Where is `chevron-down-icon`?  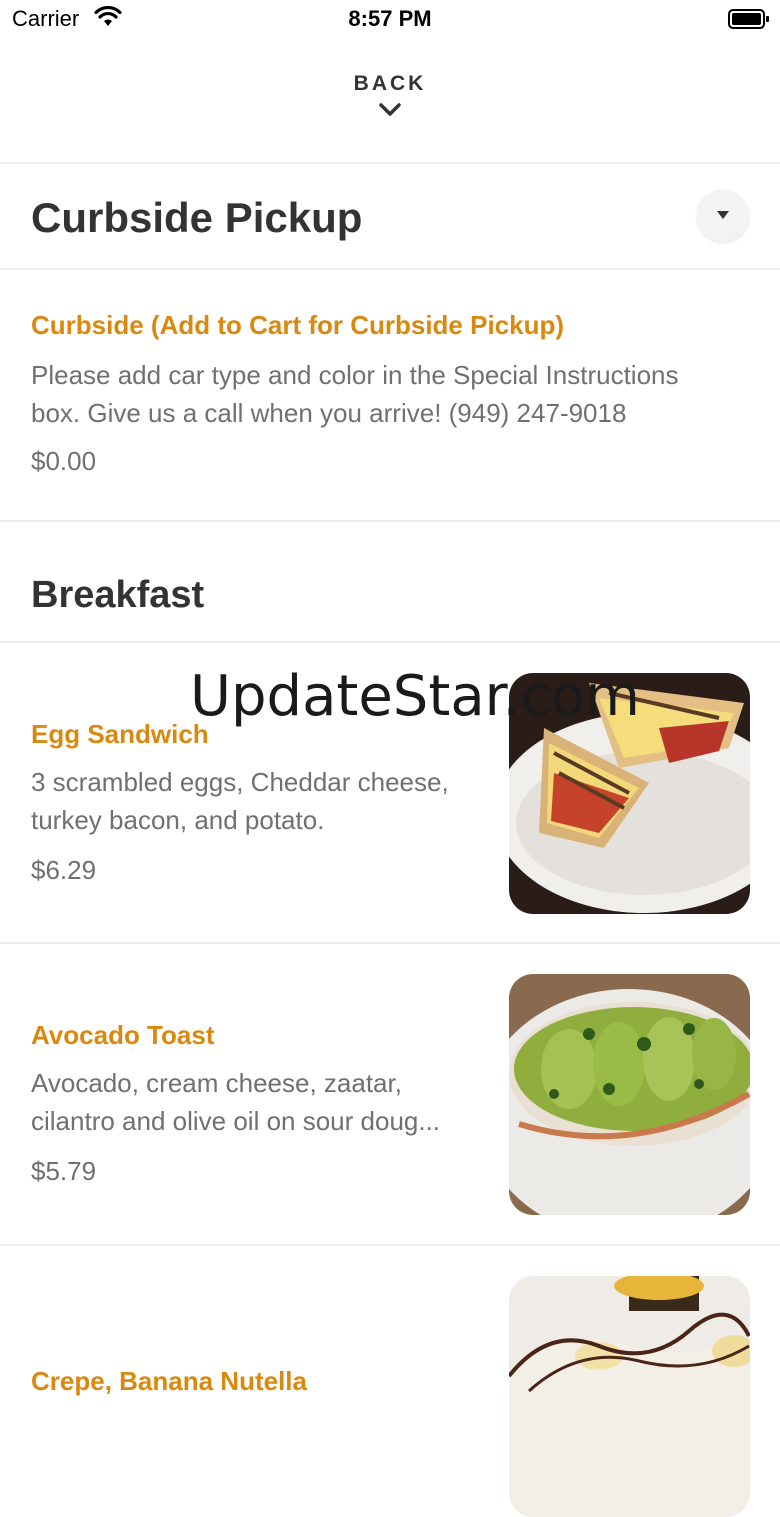
chevron-down-icon is located at coordinates (390, 109).